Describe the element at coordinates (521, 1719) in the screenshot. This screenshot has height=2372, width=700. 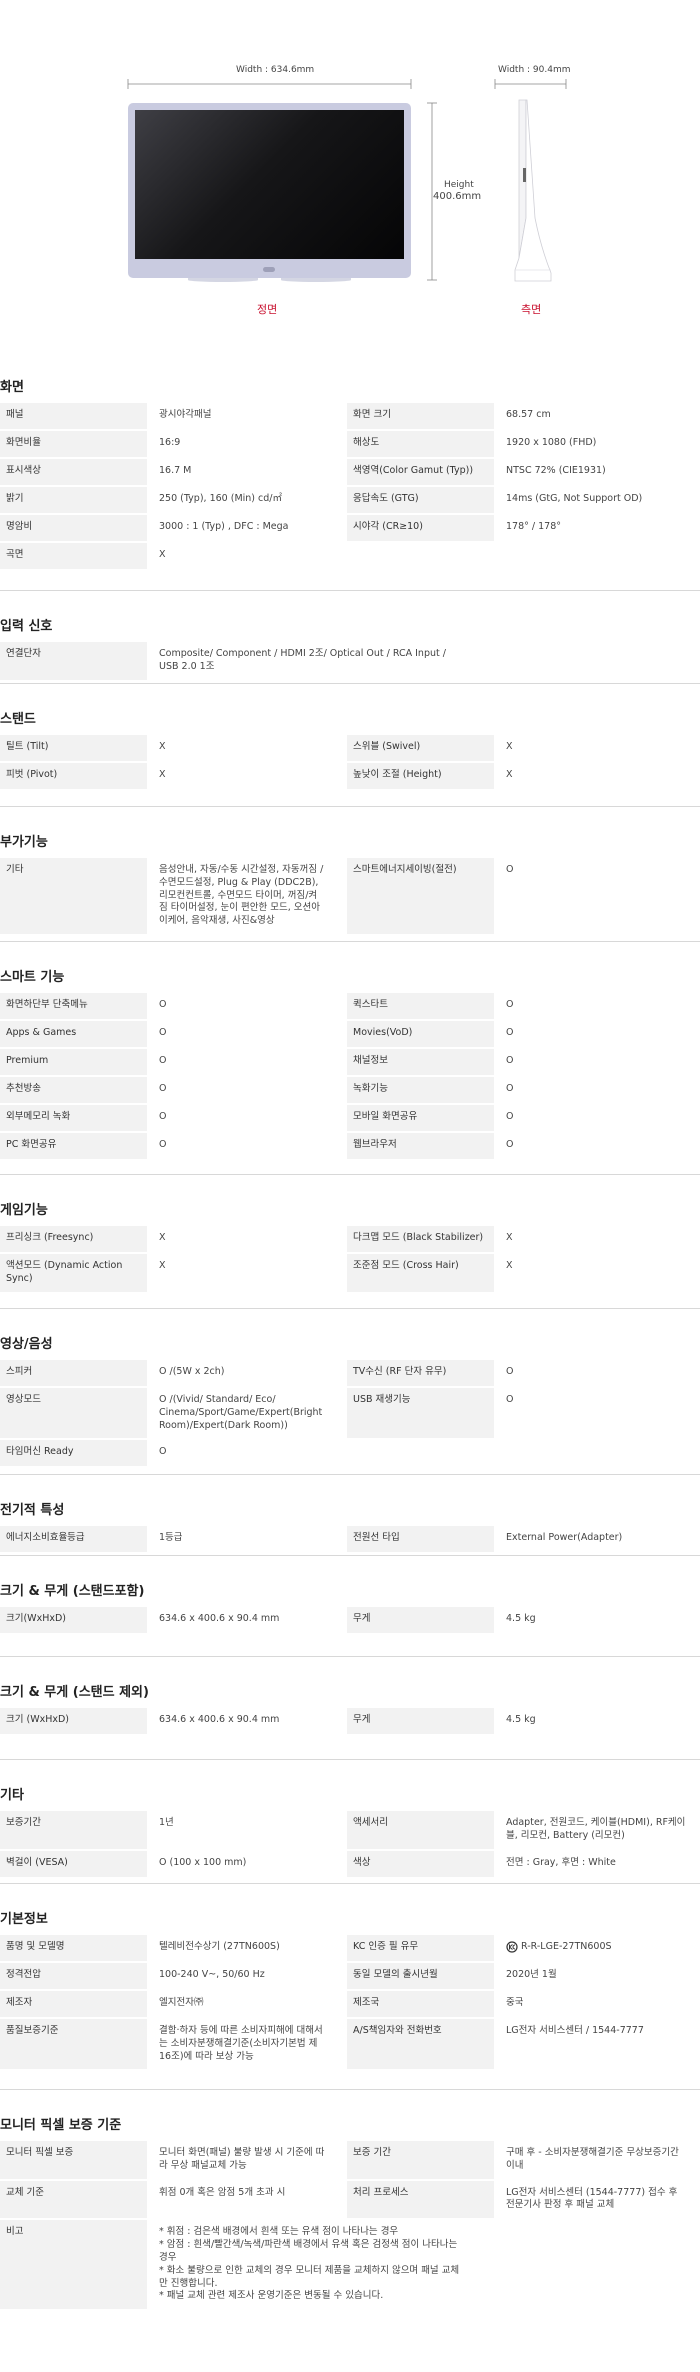
I see `spec-value: 4.5 kg` at that location.